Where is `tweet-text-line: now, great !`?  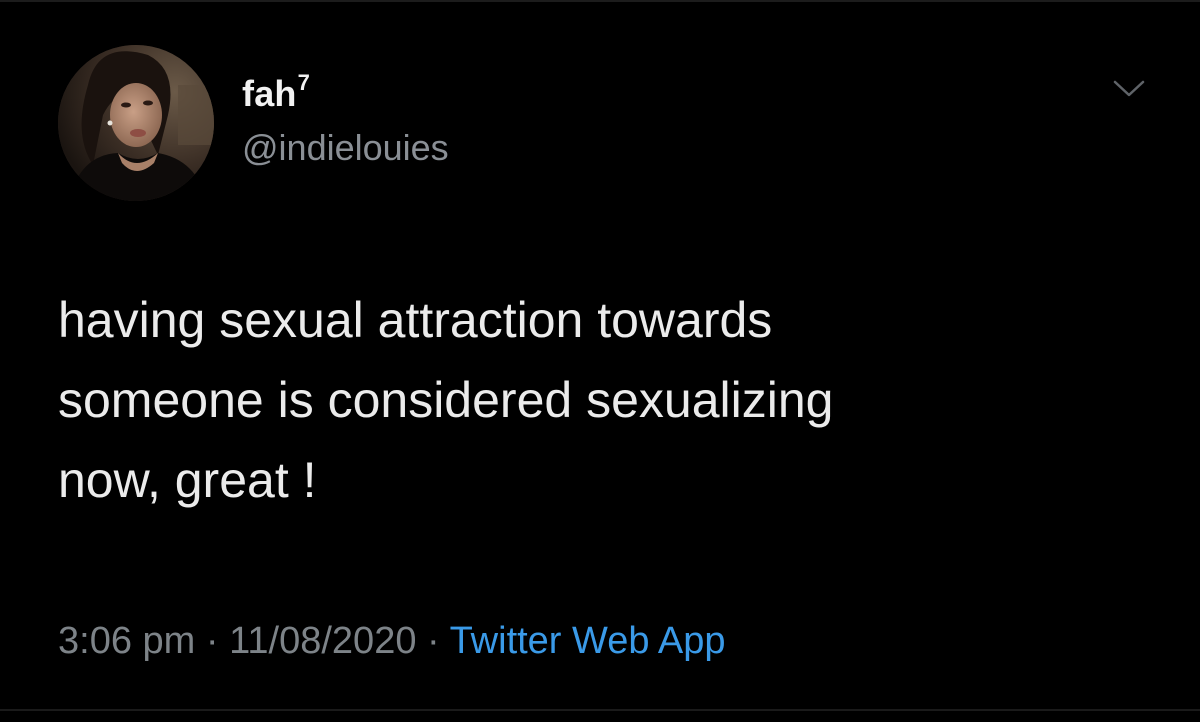
tweet-text-line: now, great ! is located at coordinates (187, 480).